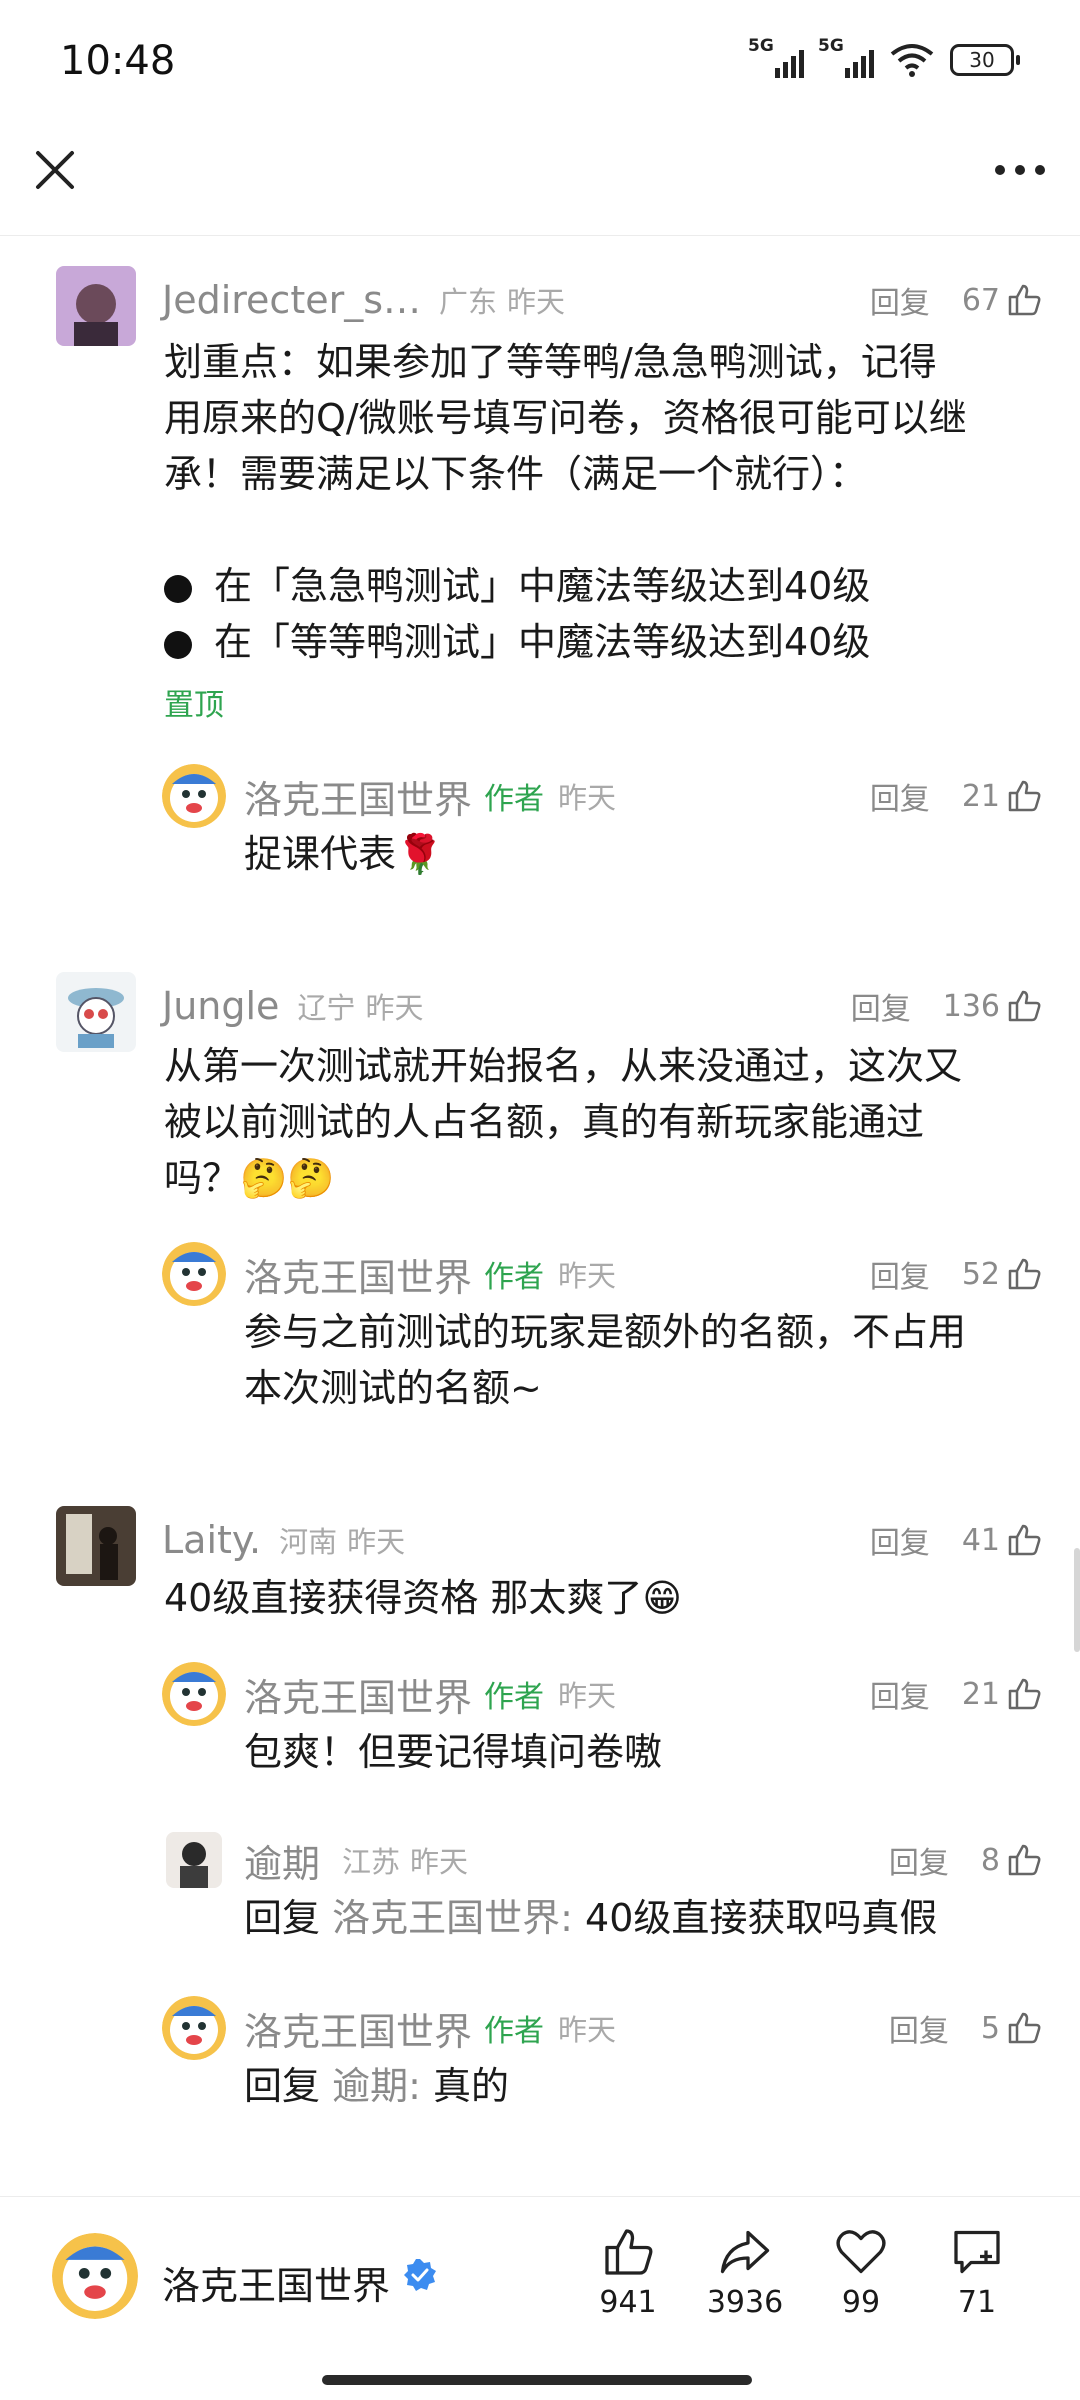  What do you see at coordinates (308, 1542) in the screenshot?
I see `comment-location: 河南` at bounding box center [308, 1542].